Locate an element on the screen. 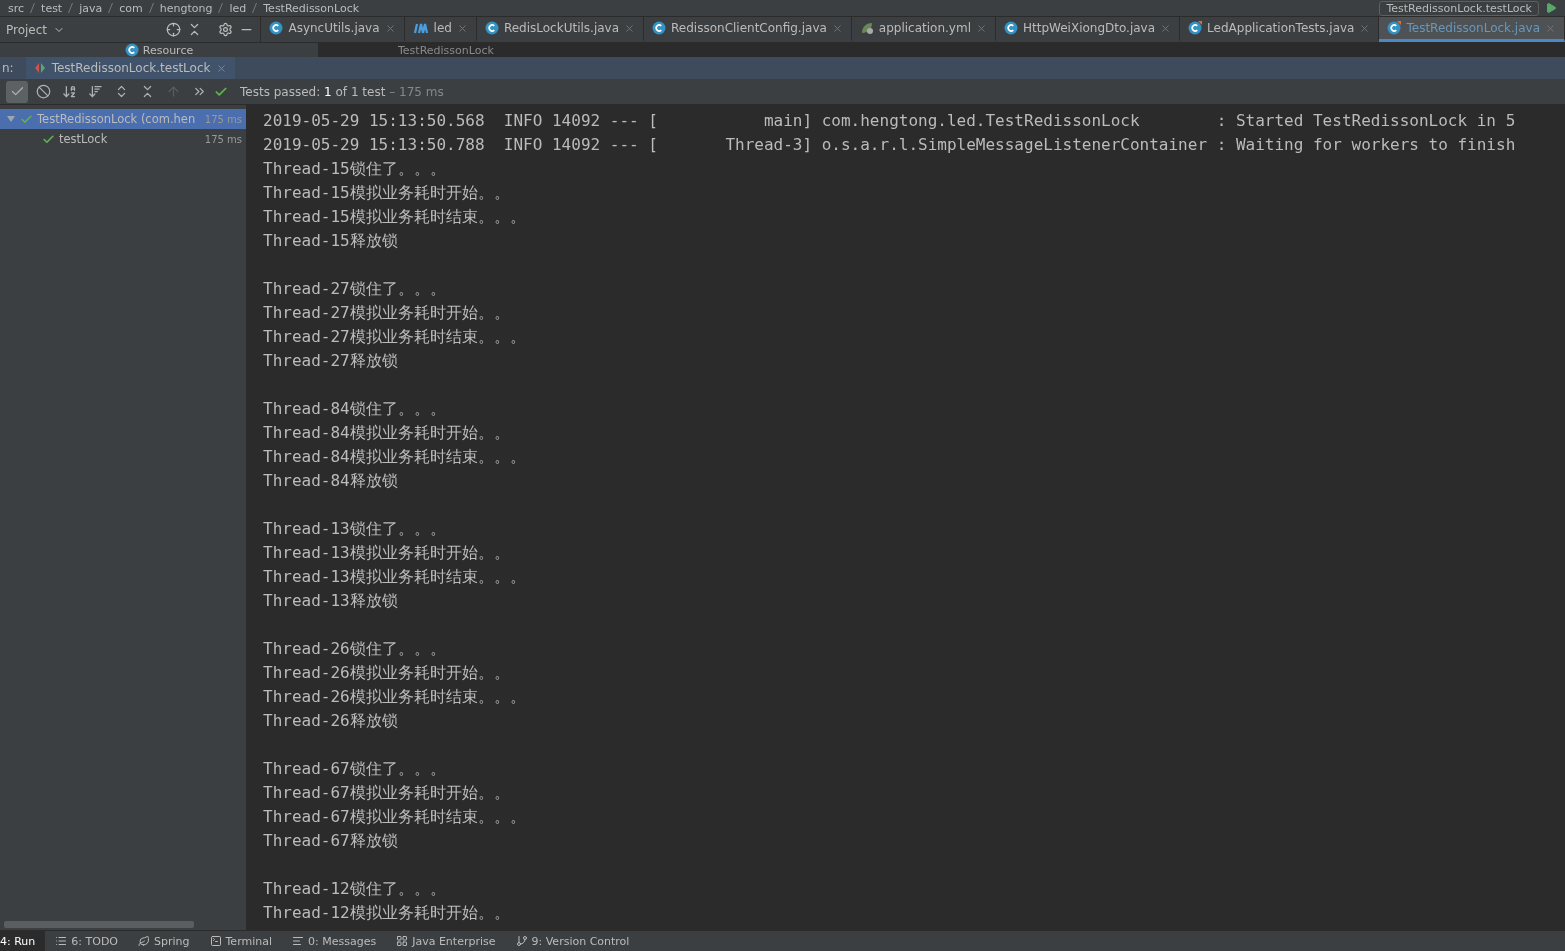  test-name: testLock is located at coordinates (84, 139).